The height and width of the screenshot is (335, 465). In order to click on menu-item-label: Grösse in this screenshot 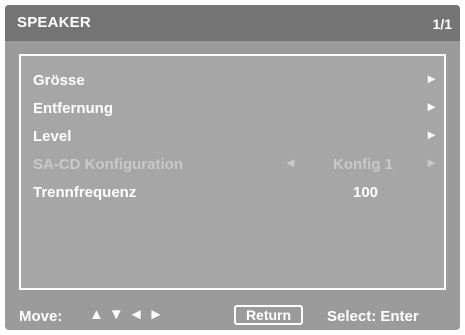, I will do `click(59, 80)`.